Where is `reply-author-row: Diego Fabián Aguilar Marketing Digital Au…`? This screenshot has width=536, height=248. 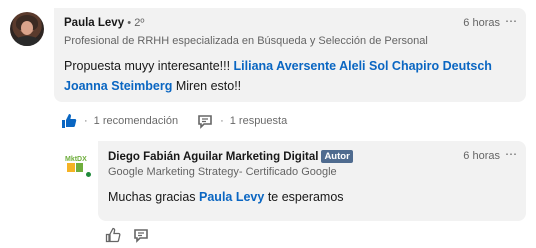
reply-author-row: Diego Fabián Aguilar Marketing Digital Au… is located at coordinates (230, 156).